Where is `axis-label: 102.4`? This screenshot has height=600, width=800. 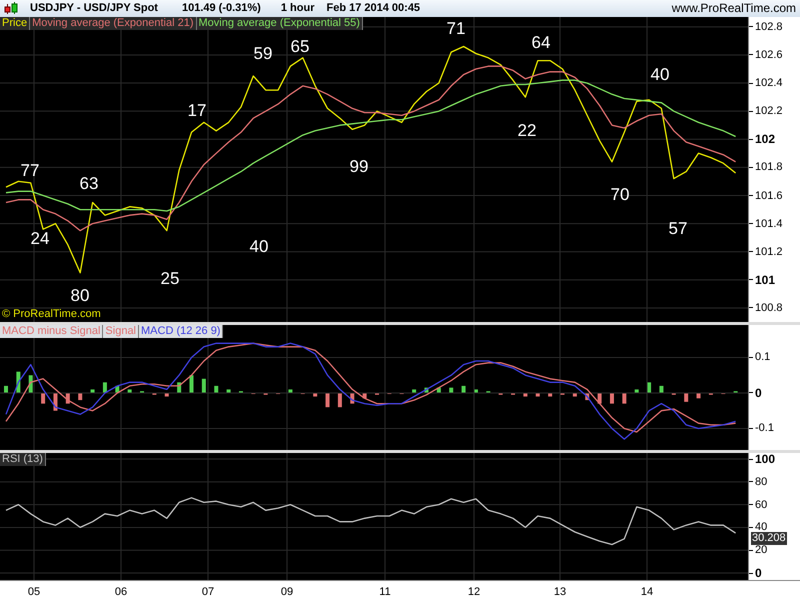
axis-label: 102.4 is located at coordinates (769, 83).